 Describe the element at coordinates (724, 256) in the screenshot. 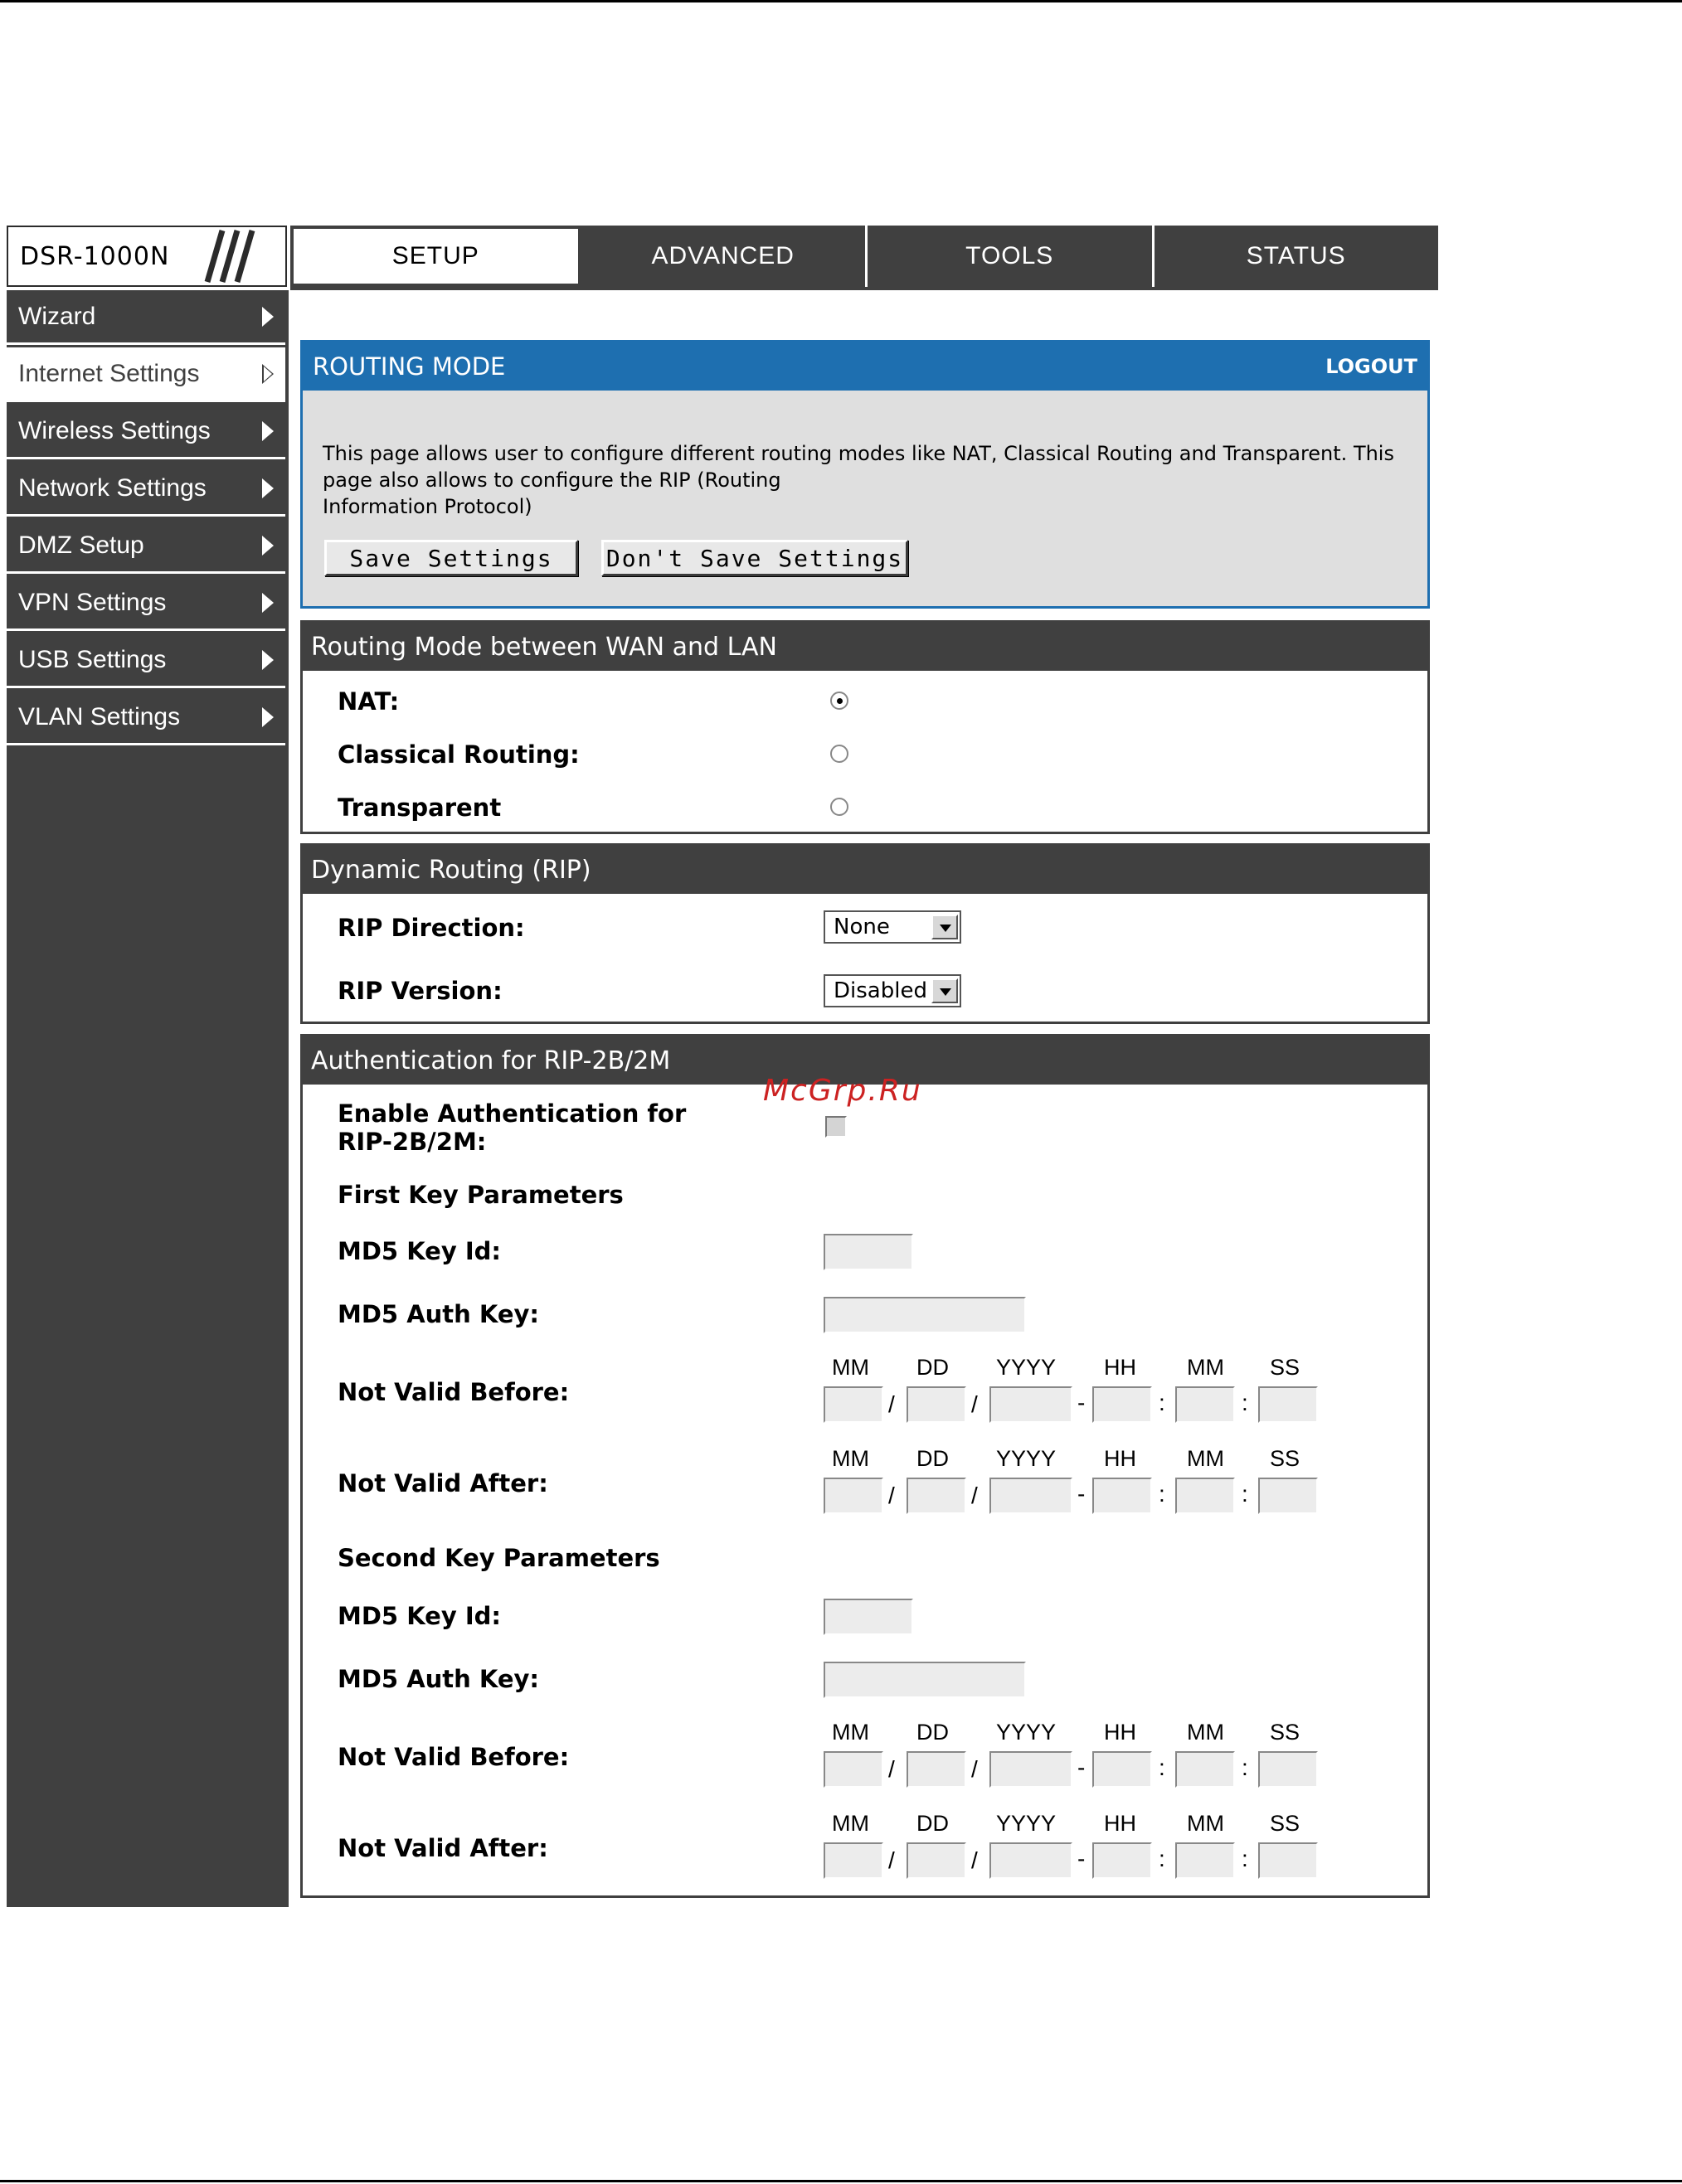

I see `tab-advanced: ADVANCED` at that location.